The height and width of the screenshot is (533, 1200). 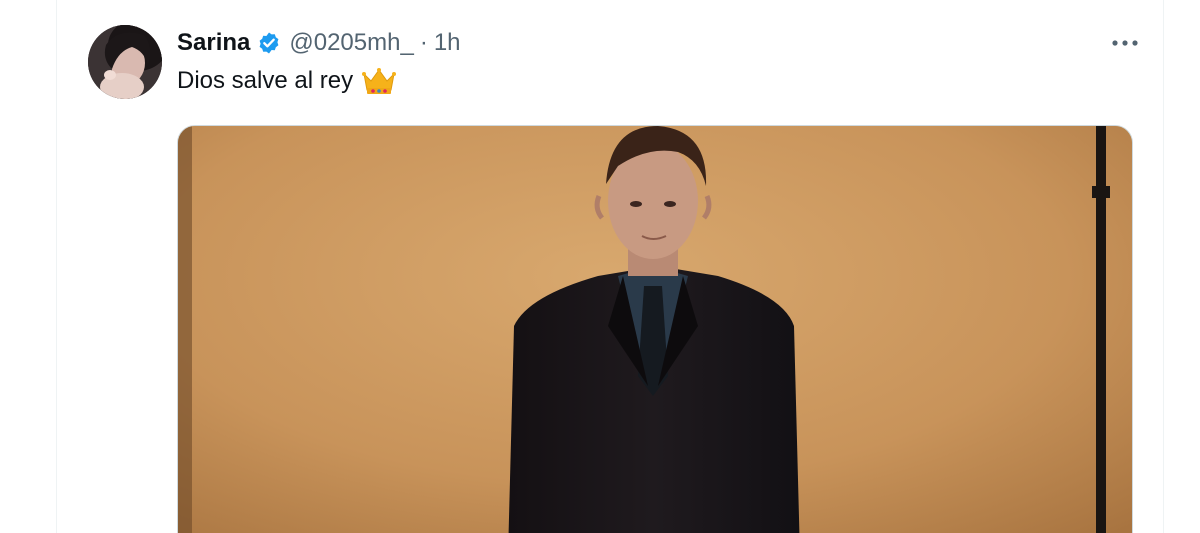 I want to click on author-handle: @0205mh_, so click(x=351, y=43).